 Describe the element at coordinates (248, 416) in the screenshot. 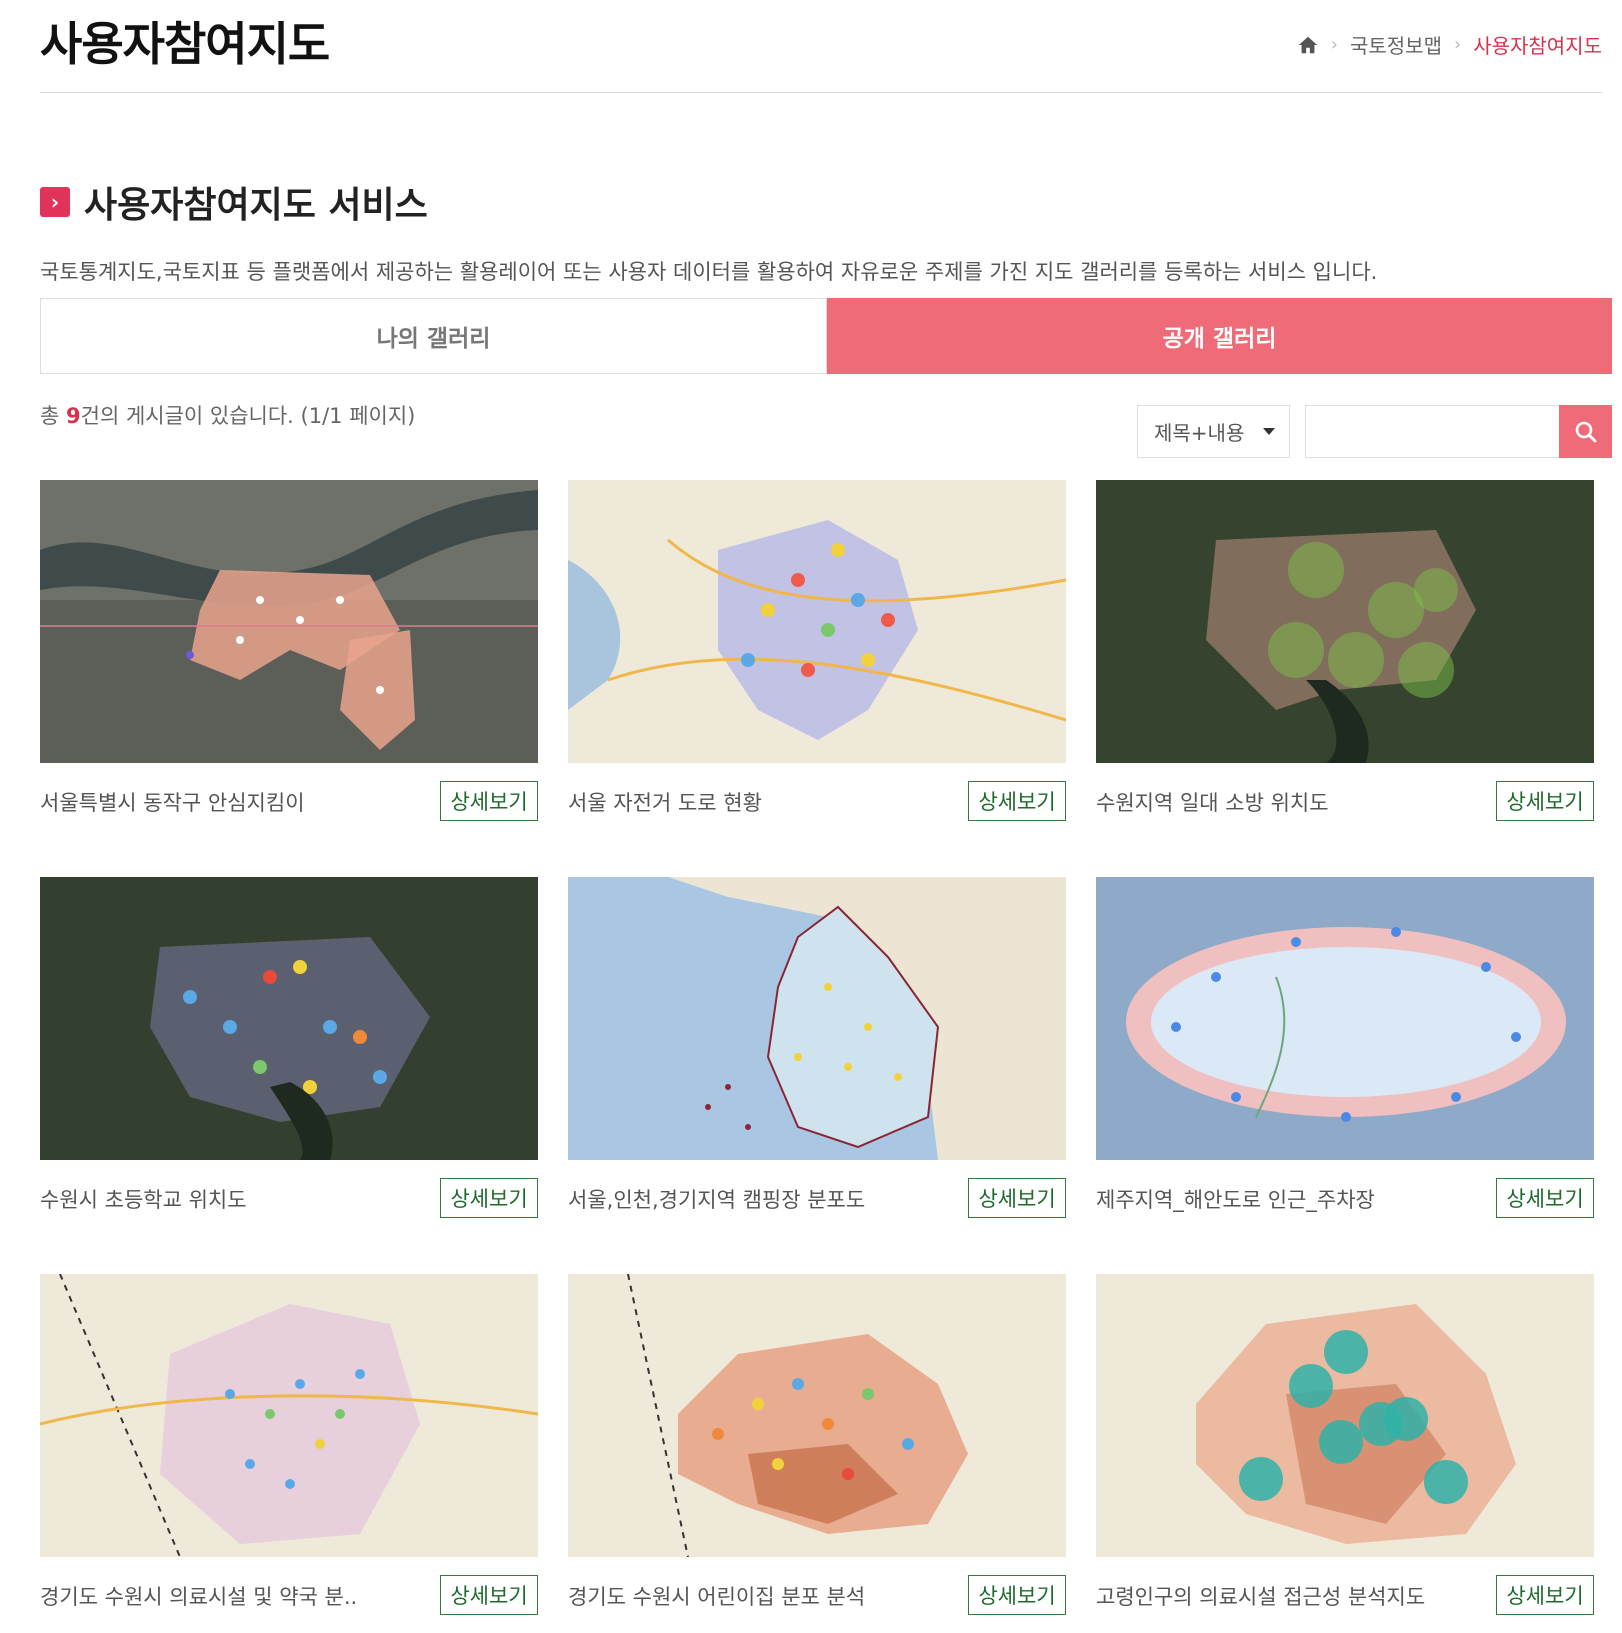

I see `count-suffix: 건의 게시글이 있습니다. (1/1 페이지)` at that location.